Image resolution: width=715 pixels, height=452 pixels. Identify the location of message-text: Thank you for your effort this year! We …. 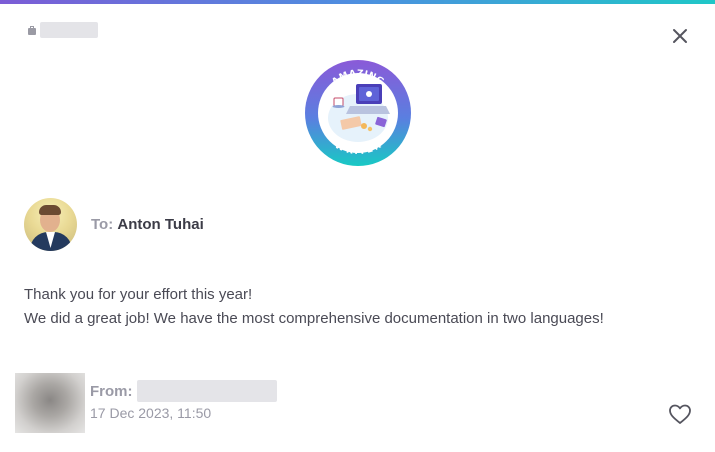
(314, 307).